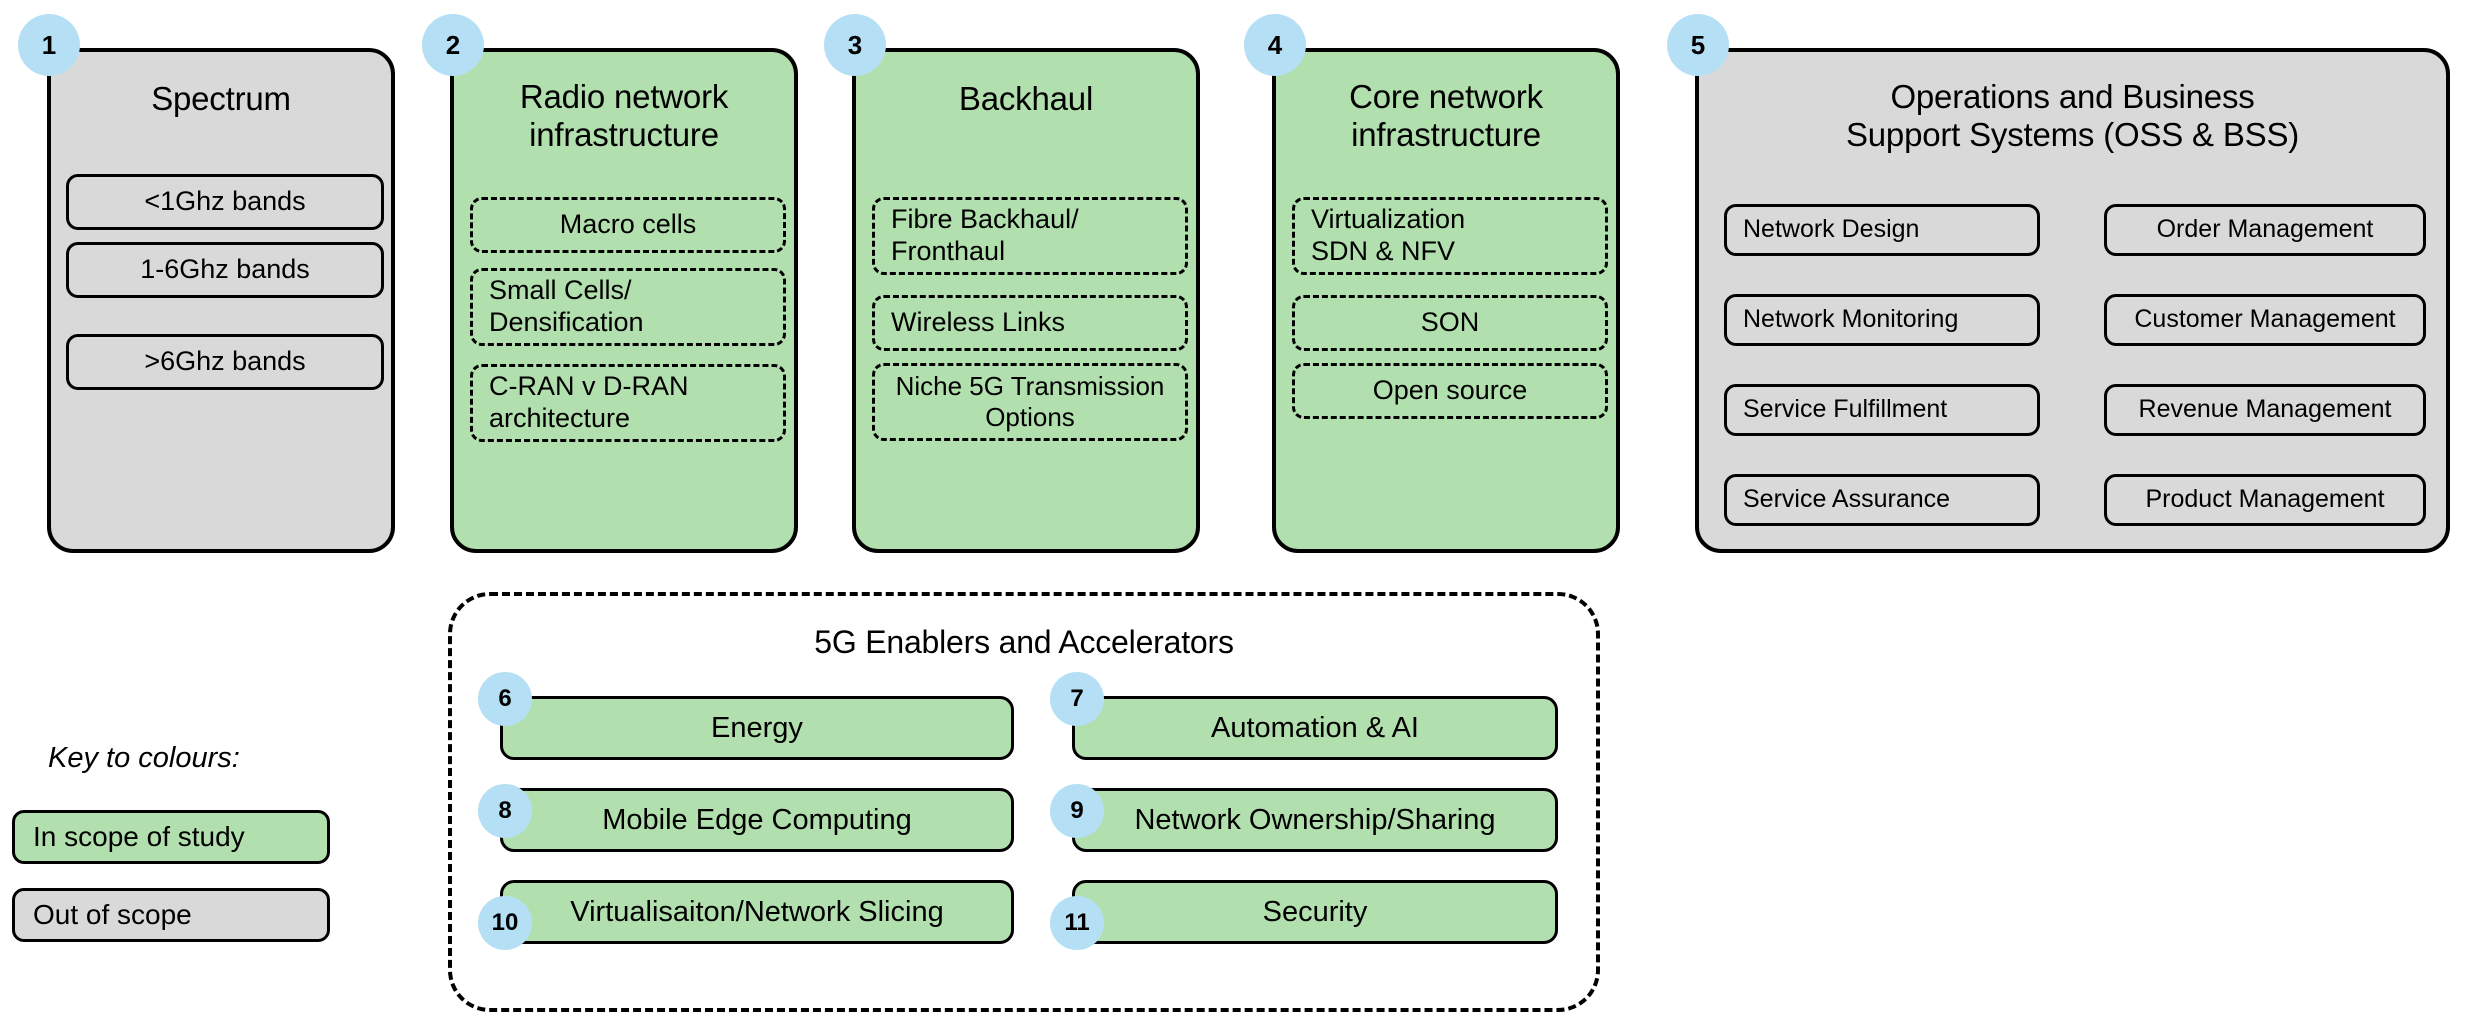 This screenshot has width=2480, height=1026. What do you see at coordinates (985, 235) in the screenshot?
I see `panel-backhaul-item-1-label: Fibre Backhaul/ Fronthaul` at bounding box center [985, 235].